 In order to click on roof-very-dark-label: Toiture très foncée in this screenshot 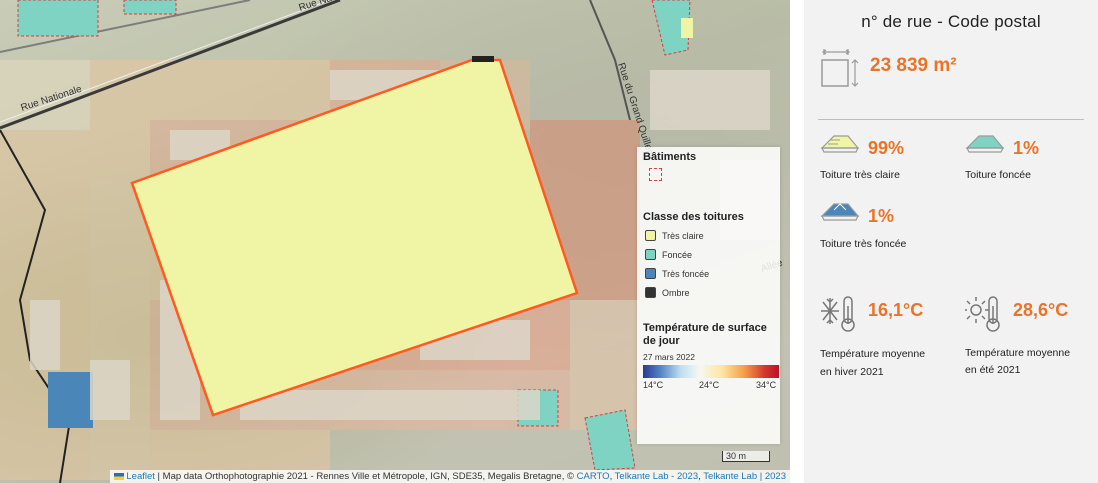, I will do `click(863, 244)`.